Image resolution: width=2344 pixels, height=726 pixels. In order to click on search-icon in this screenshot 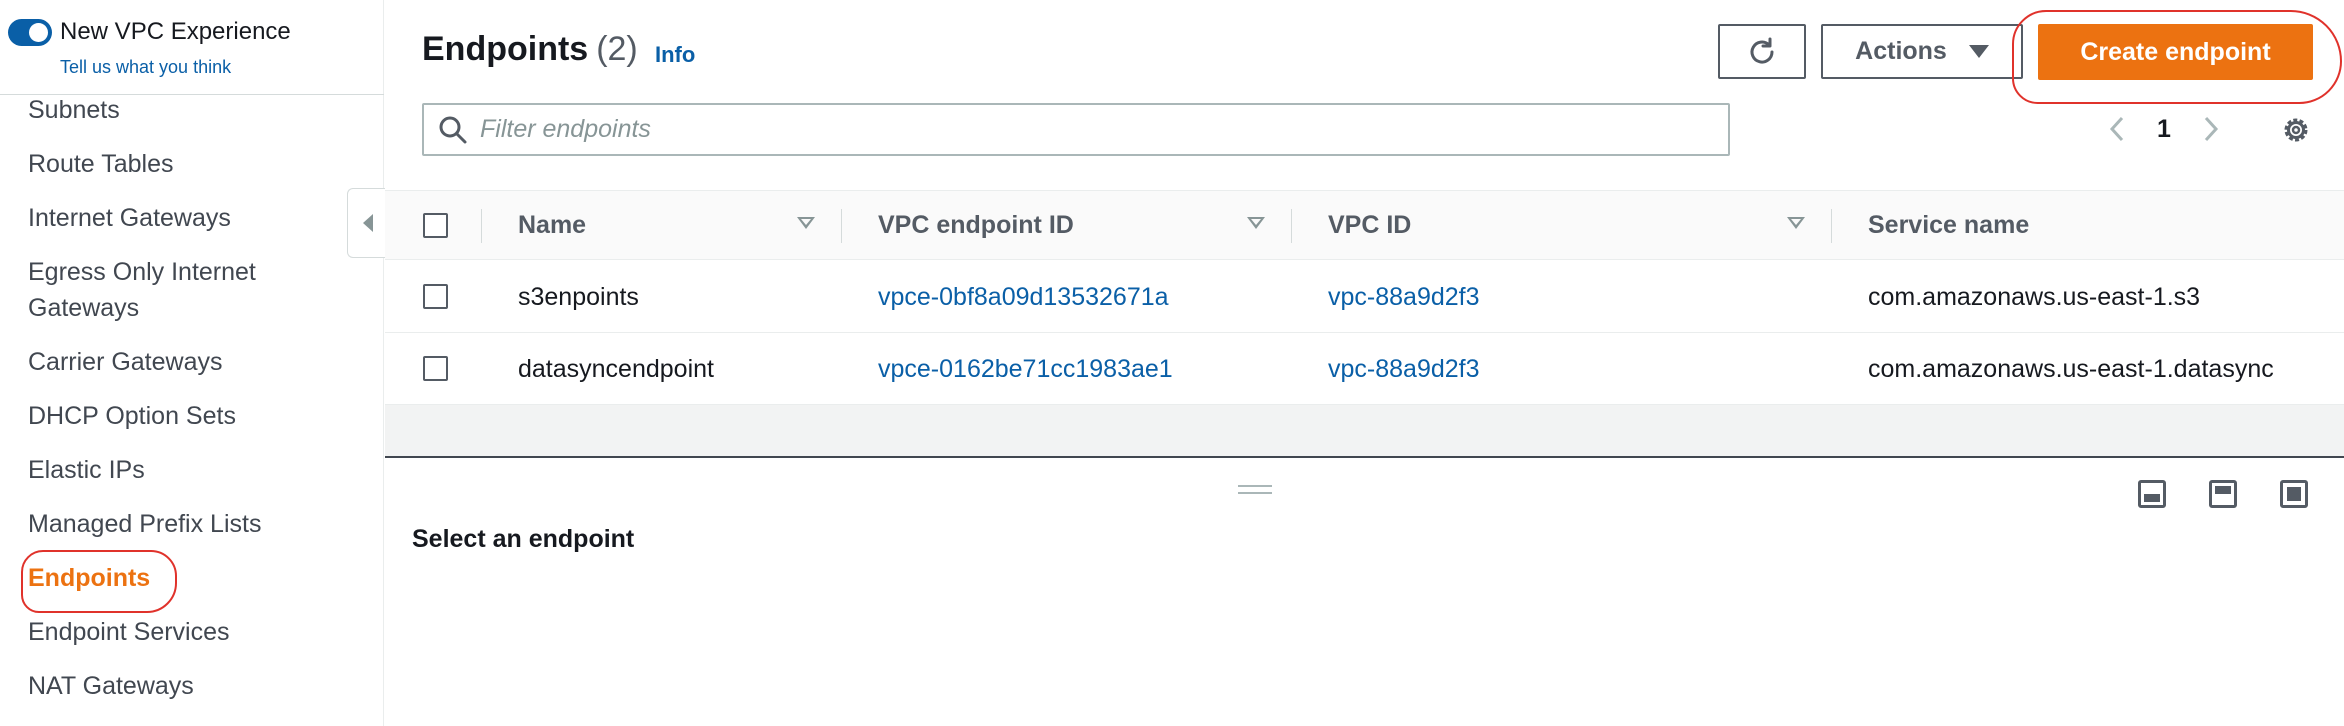, I will do `click(453, 129)`.